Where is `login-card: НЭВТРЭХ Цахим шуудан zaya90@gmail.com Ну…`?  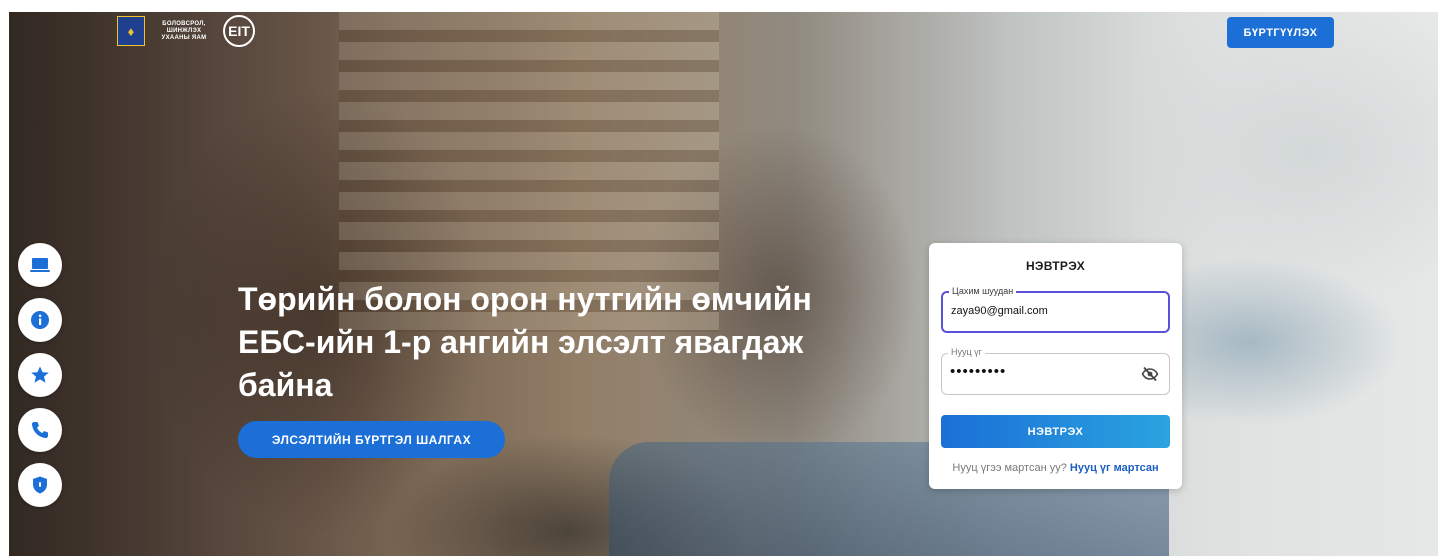 login-card: НЭВТРЭХ Цахим шуудан zaya90@gmail.com Ну… is located at coordinates (1055, 366).